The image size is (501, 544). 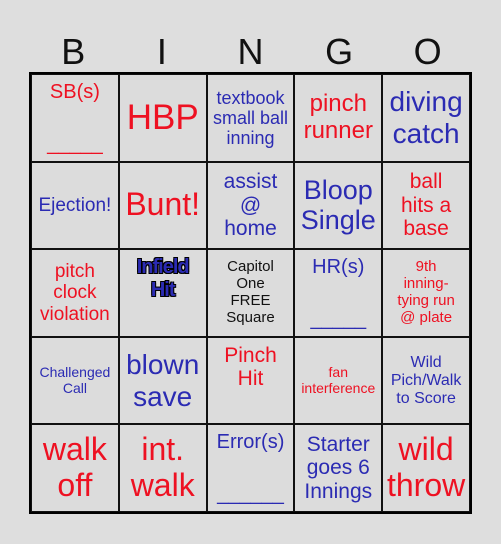 I want to click on square-text-line: small ball, so click(x=250, y=117).